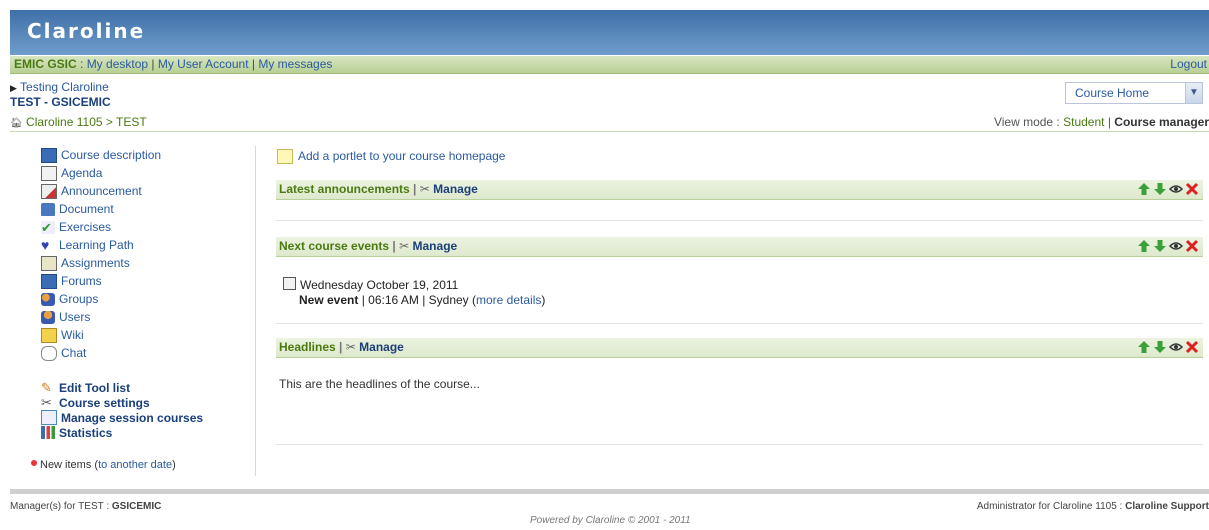  I want to click on sidebar-item-chat: Chat, so click(101, 353).